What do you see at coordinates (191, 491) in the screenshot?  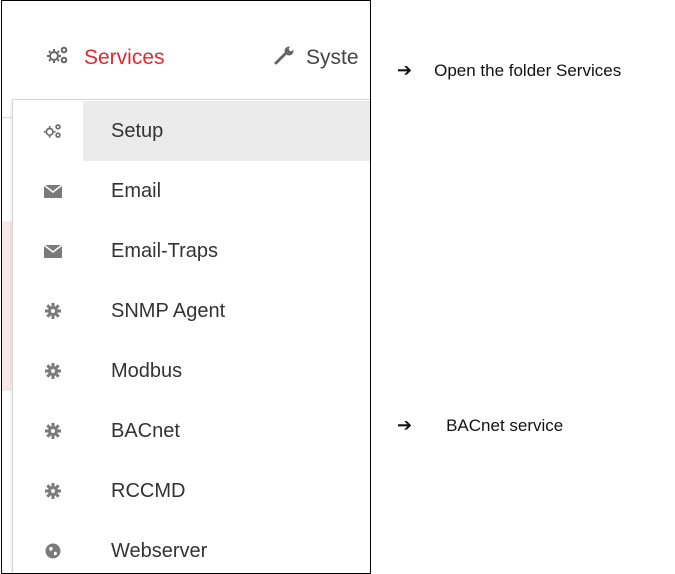 I see `menu-item-rccmd: RCCMD` at bounding box center [191, 491].